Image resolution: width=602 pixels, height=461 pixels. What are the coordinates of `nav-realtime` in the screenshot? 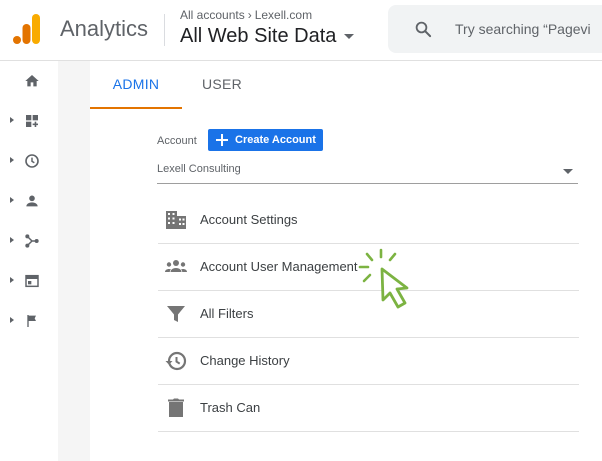 It's located at (29, 161).